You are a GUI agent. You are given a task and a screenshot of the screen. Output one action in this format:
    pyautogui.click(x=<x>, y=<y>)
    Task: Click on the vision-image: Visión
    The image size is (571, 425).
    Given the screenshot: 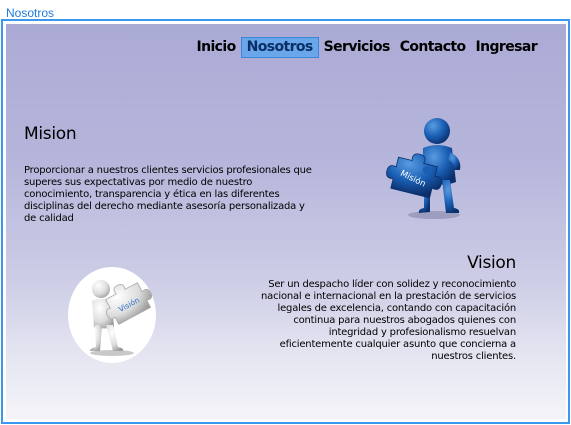 What is the action you would take?
    pyautogui.click(x=112, y=315)
    